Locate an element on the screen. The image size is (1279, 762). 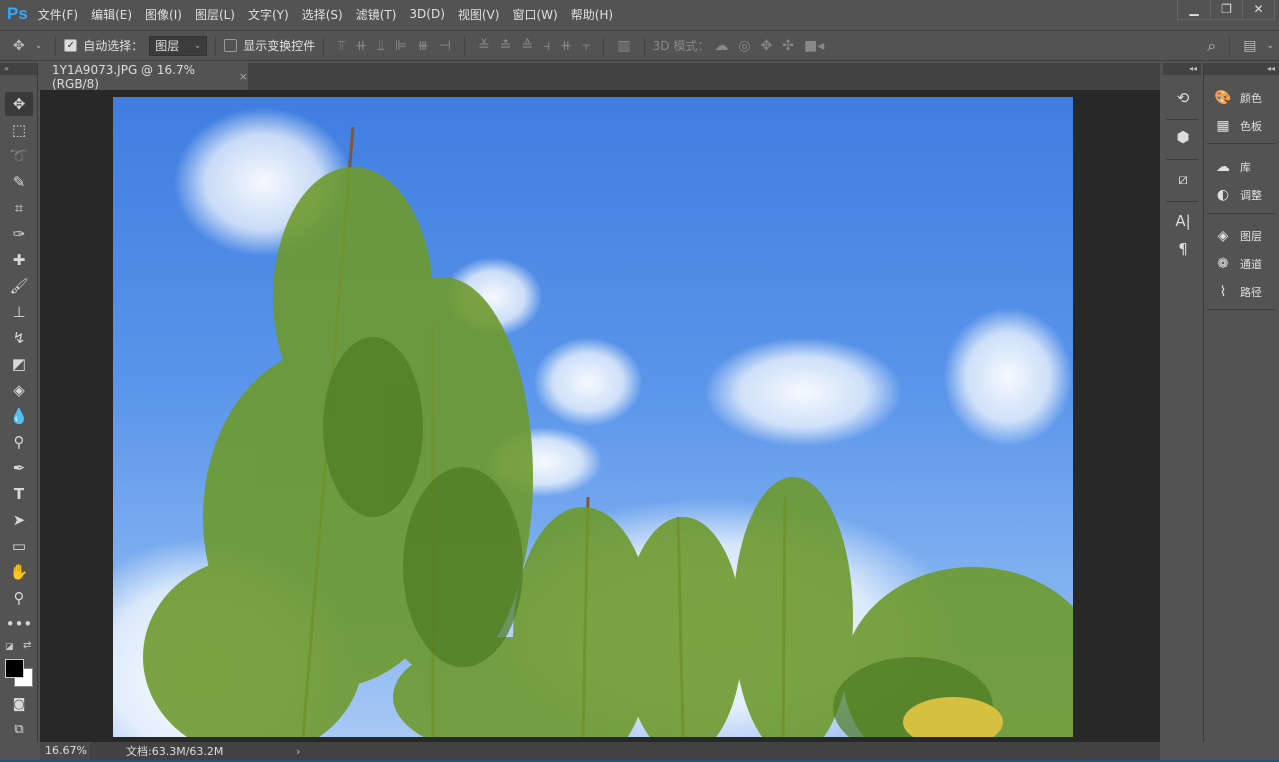
palette-icon: 🎨 is located at coordinates (1223, 98).